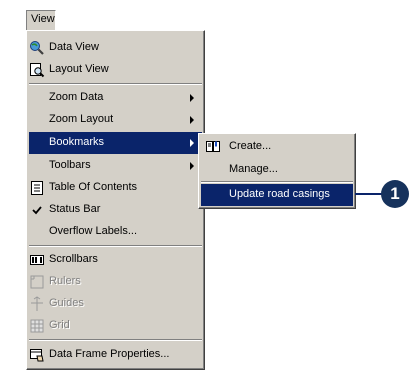 Image resolution: width=411 pixels, height=373 pixels. What do you see at coordinates (37, 70) in the screenshot?
I see `page-magnifier-icon` at bounding box center [37, 70].